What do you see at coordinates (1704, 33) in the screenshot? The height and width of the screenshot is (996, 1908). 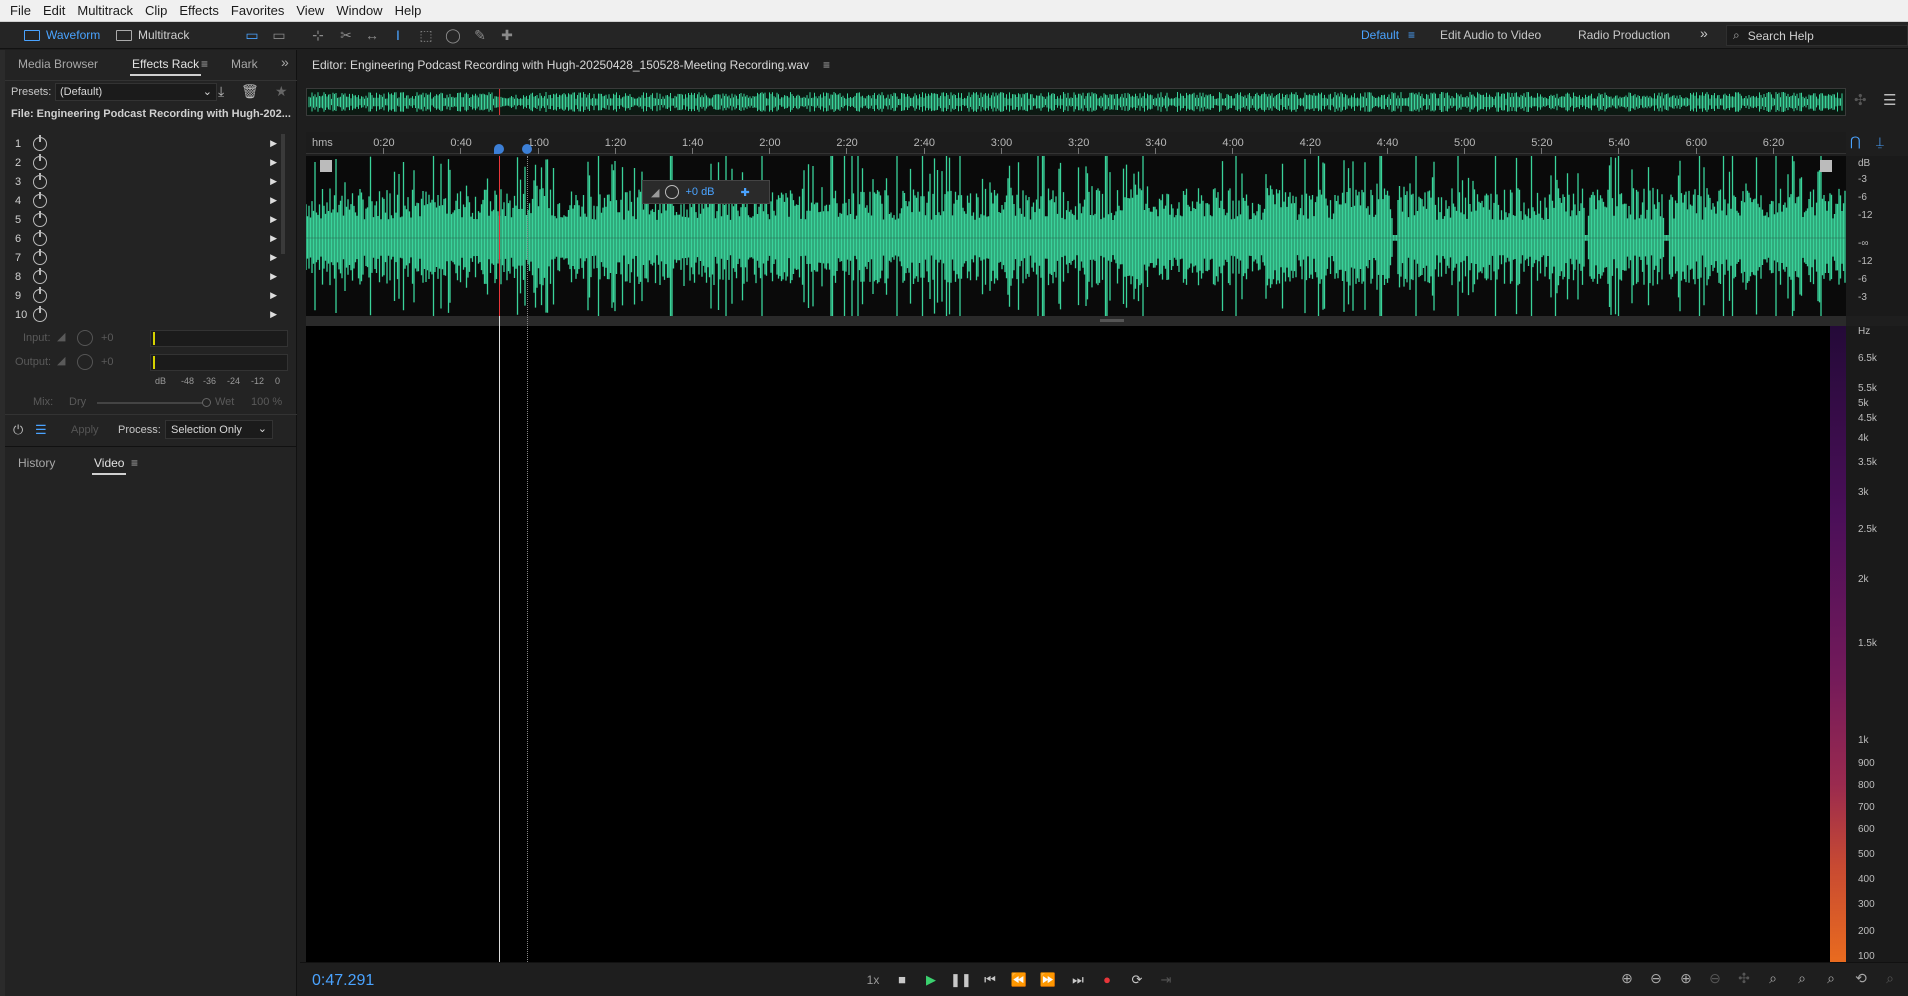 I see `workspace-more-icon: »` at bounding box center [1704, 33].